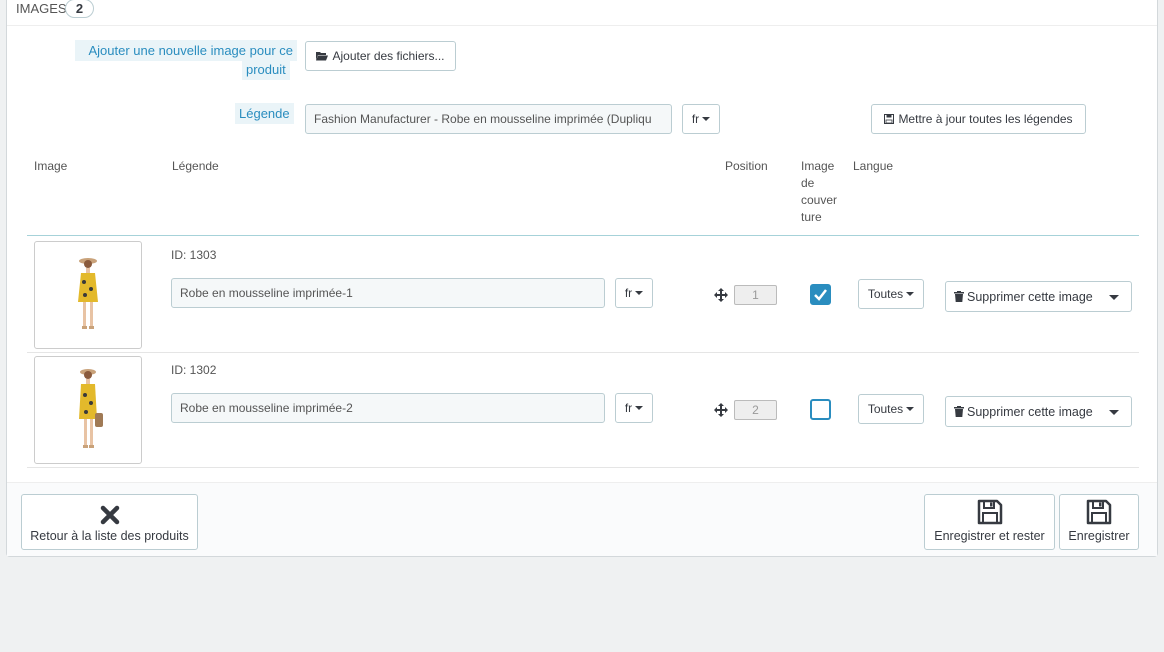 This screenshot has width=1164, height=652. I want to click on save-label: Enregistrer, so click(1099, 536).